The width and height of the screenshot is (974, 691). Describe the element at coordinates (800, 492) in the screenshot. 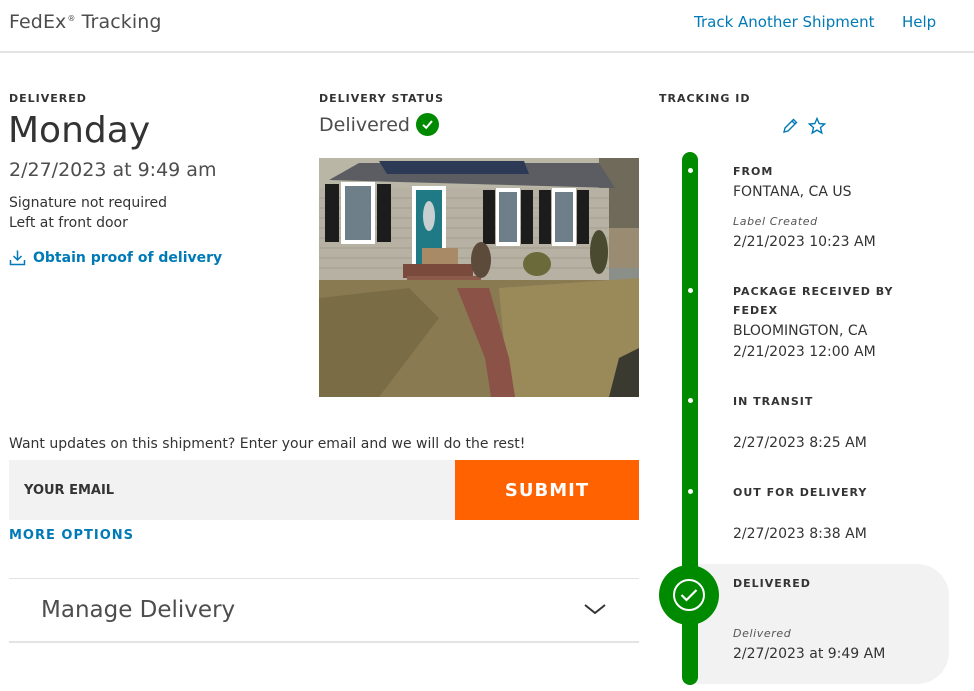

I see `event-title-out-for-delivery: OUT FOR DELIVERY` at that location.